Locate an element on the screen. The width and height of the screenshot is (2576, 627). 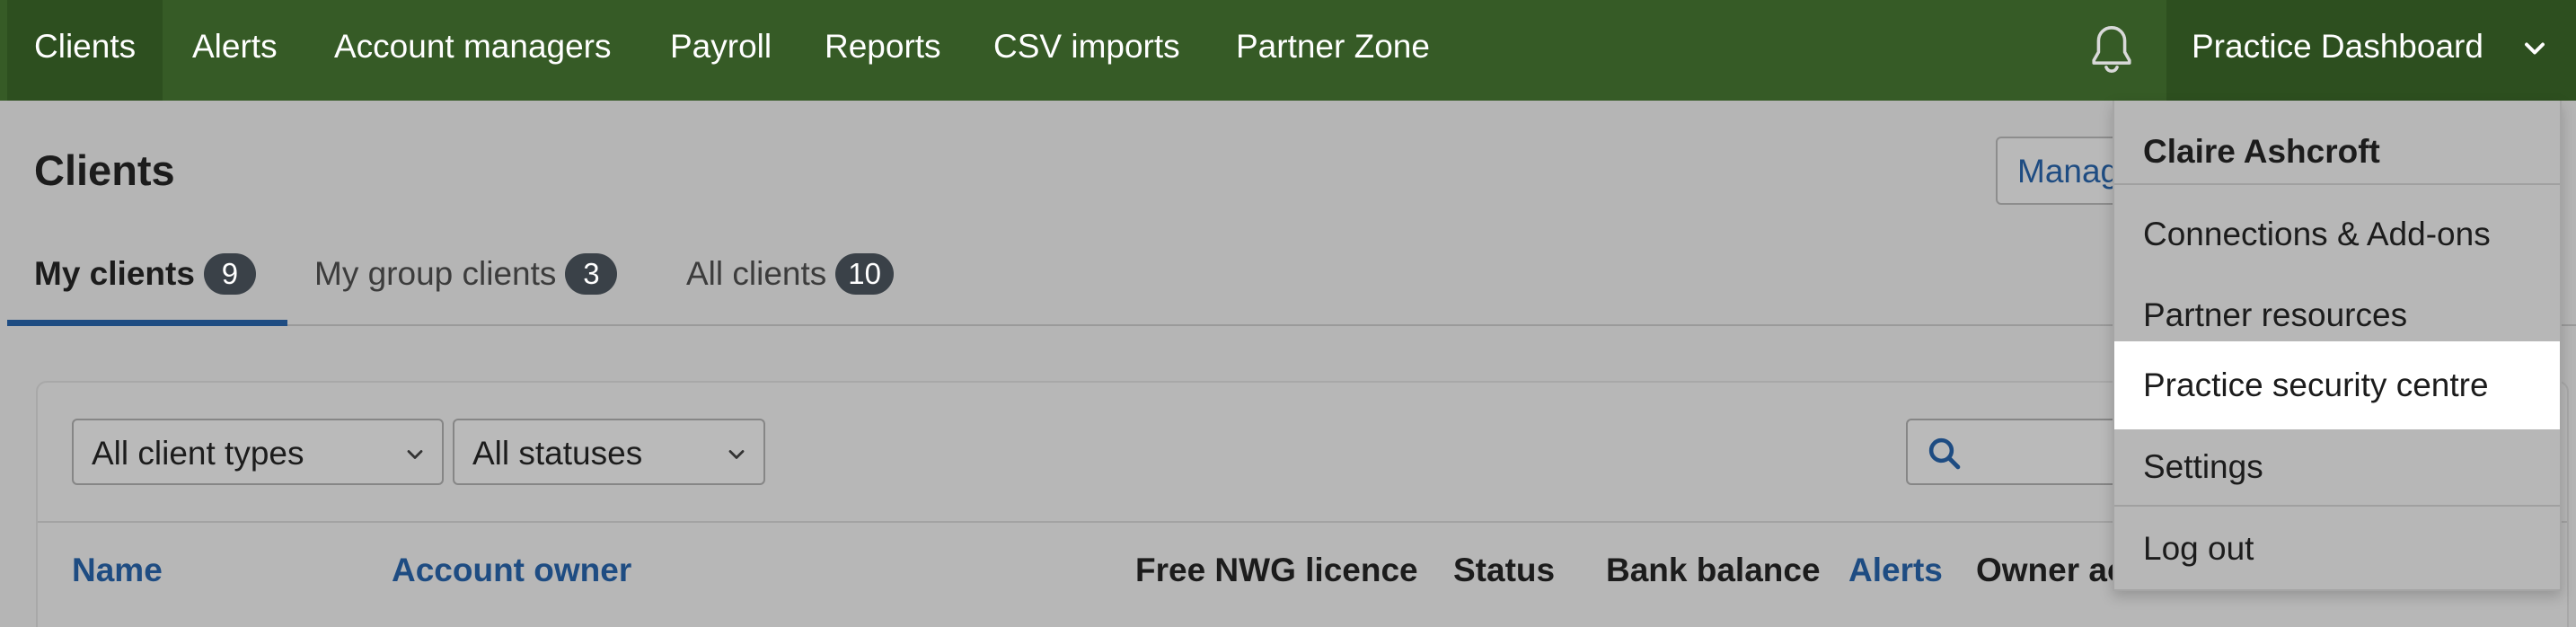
menu-item-settings: Settings is located at coordinates (2337, 467).